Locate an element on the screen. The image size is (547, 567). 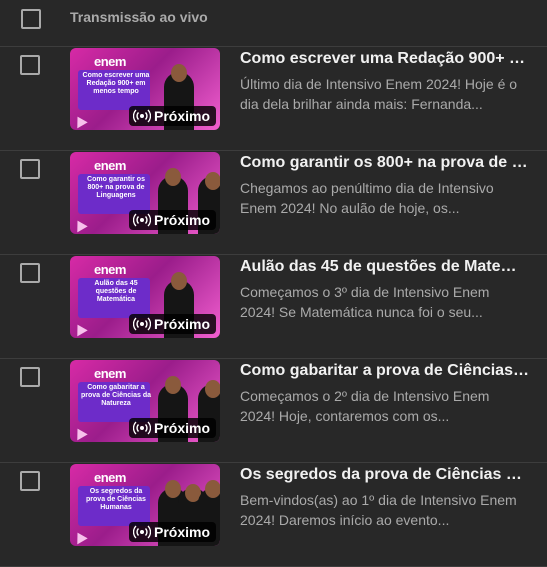
header-label: Transmissão ao vivo is located at coordinates (139, 17).